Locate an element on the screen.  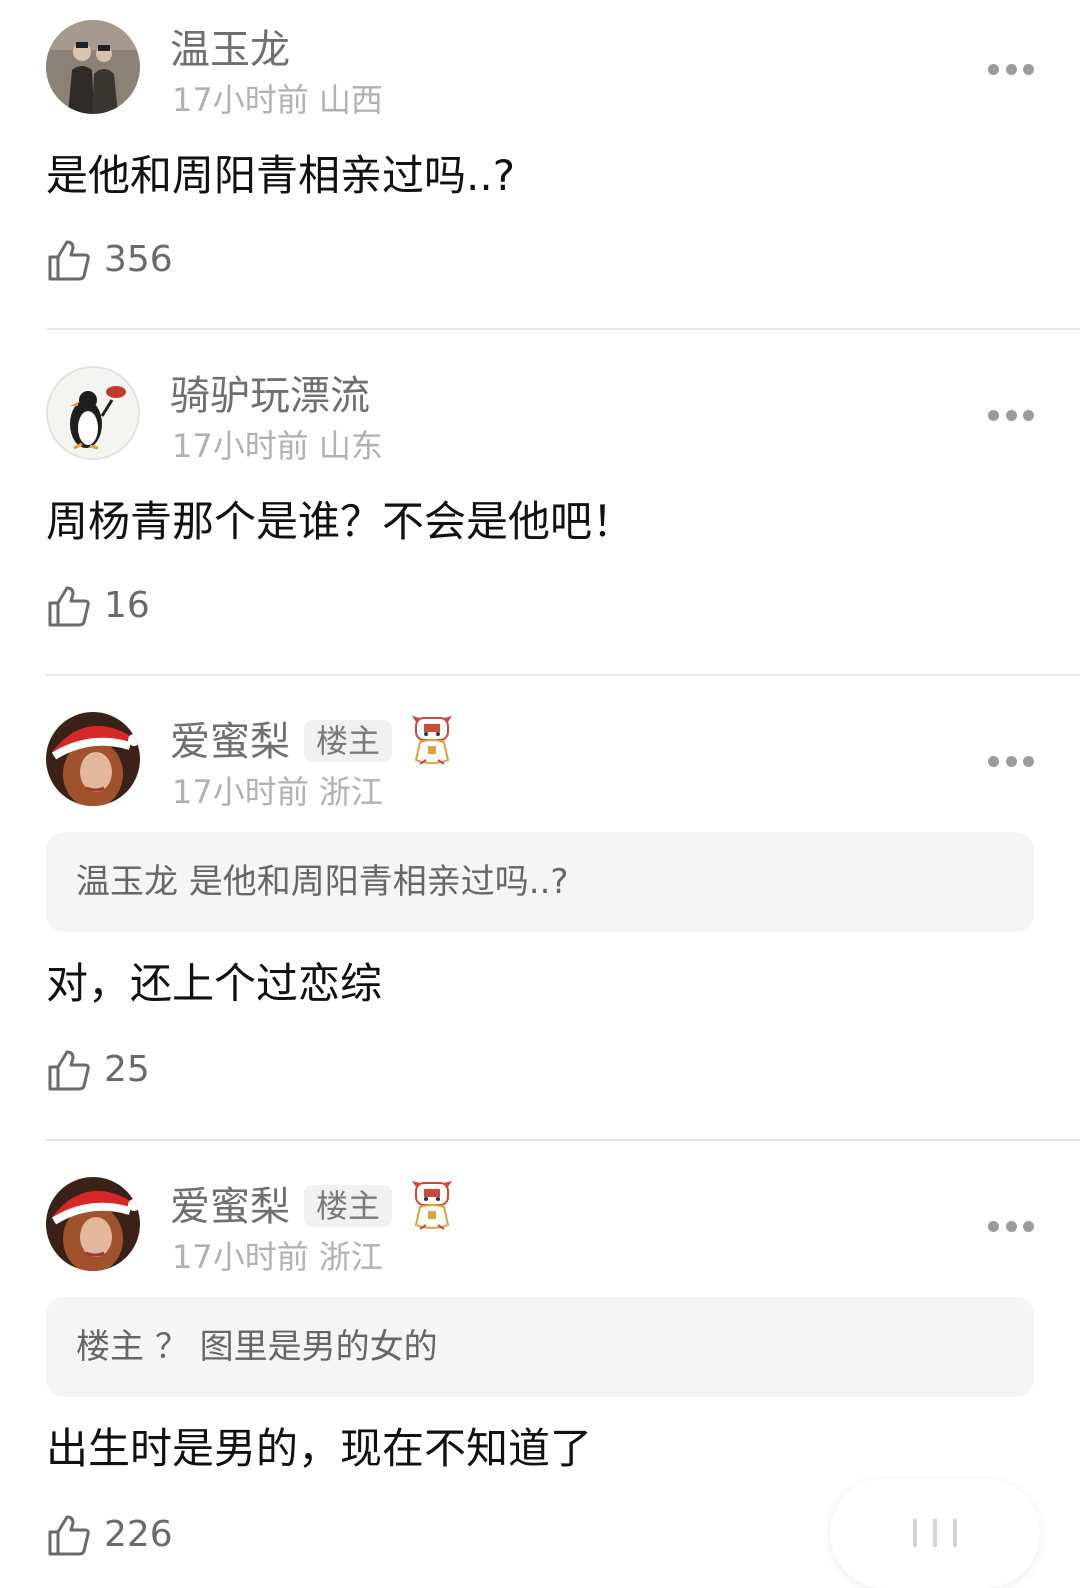
like-button: 25 is located at coordinates (98, 1070).